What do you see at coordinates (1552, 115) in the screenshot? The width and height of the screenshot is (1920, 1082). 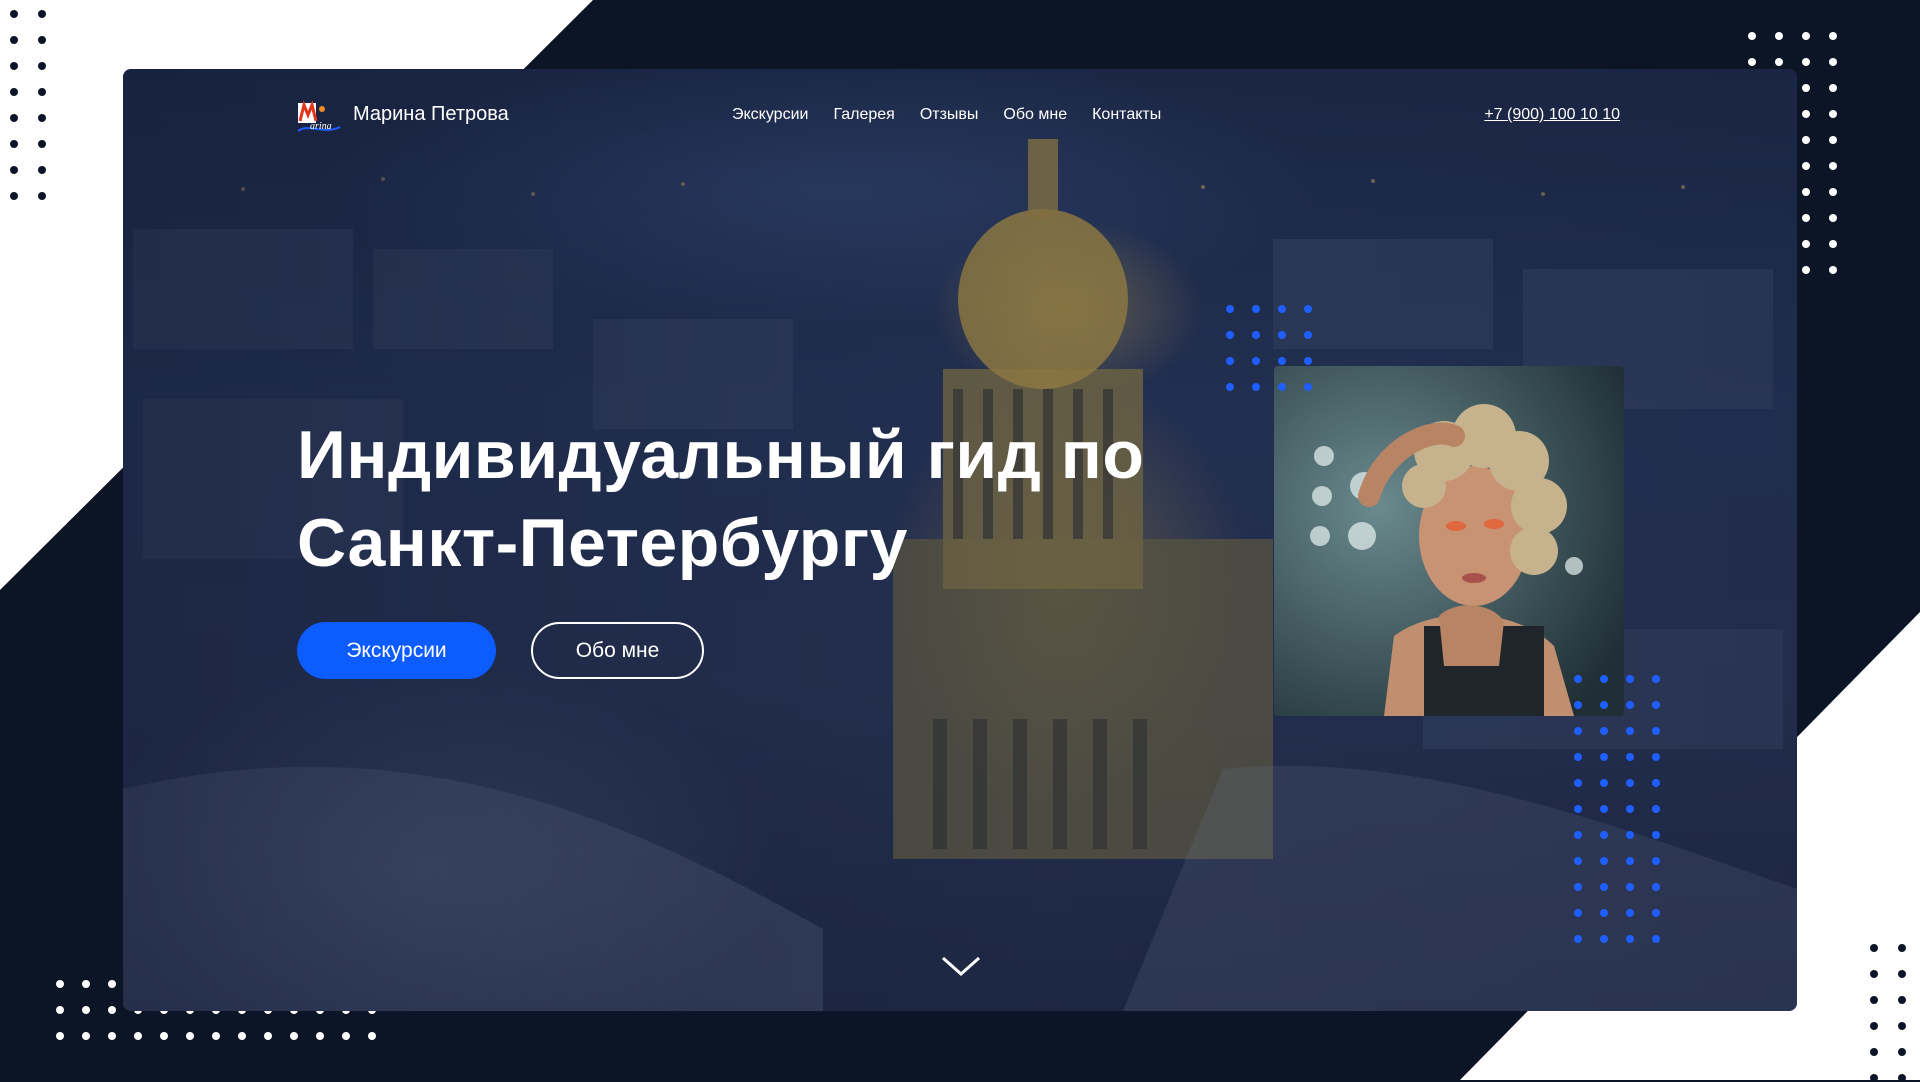 I see `phone-link: +7 (900) 100 10 10` at bounding box center [1552, 115].